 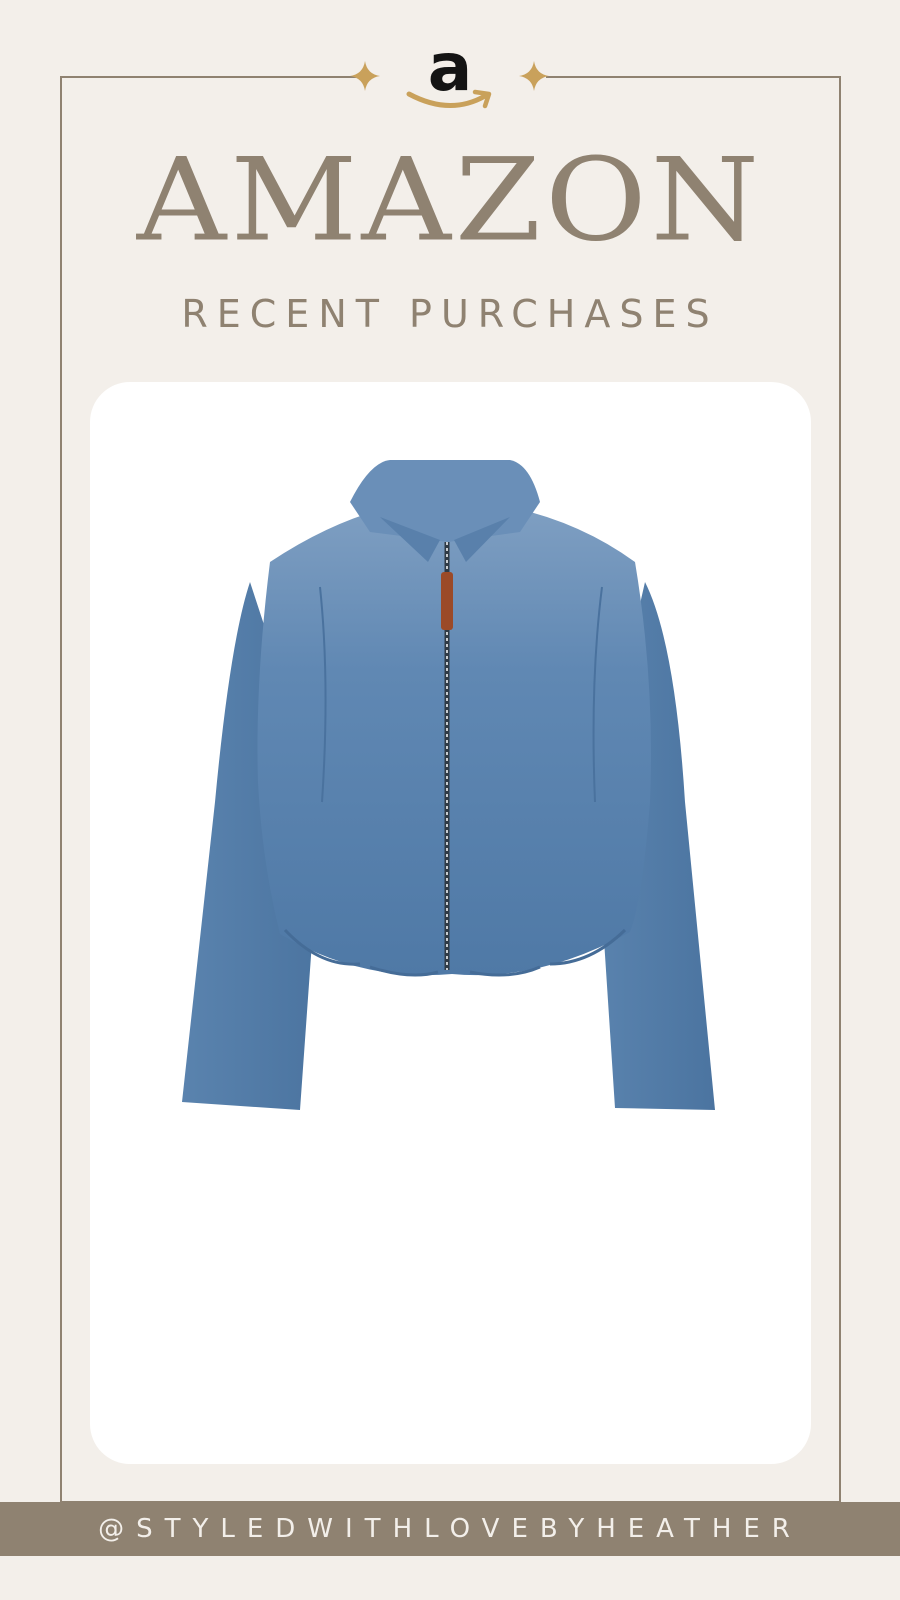 What do you see at coordinates (450, 71) in the screenshot?
I see `amazon-logo: a` at bounding box center [450, 71].